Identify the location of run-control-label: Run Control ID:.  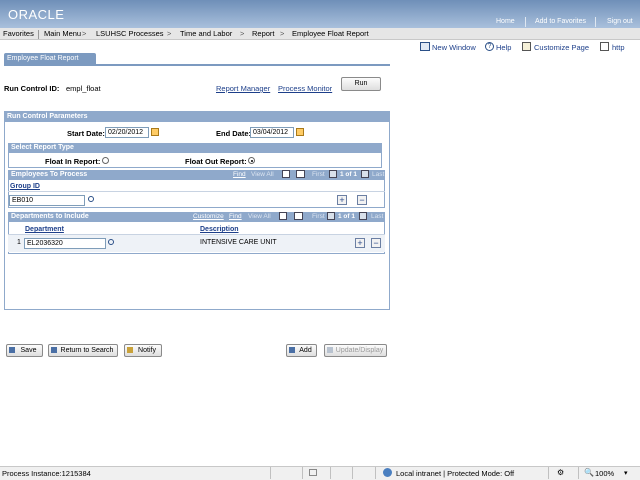
(32, 88).